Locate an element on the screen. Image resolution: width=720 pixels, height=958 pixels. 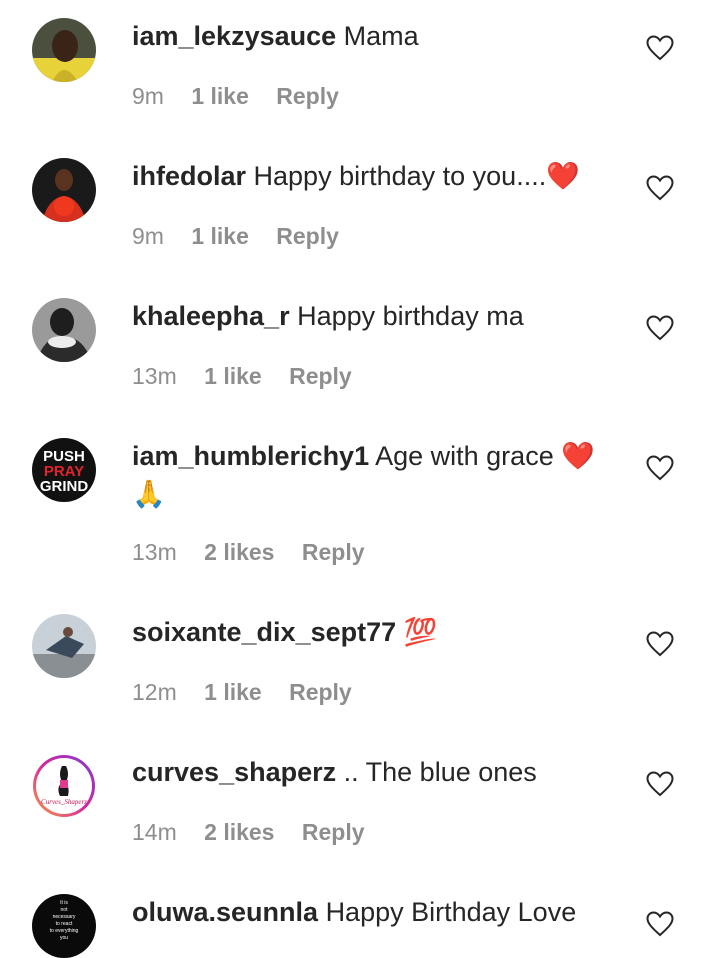
comment-text: khaleepha_r Happy birthday ma is located at coordinates (372, 316).